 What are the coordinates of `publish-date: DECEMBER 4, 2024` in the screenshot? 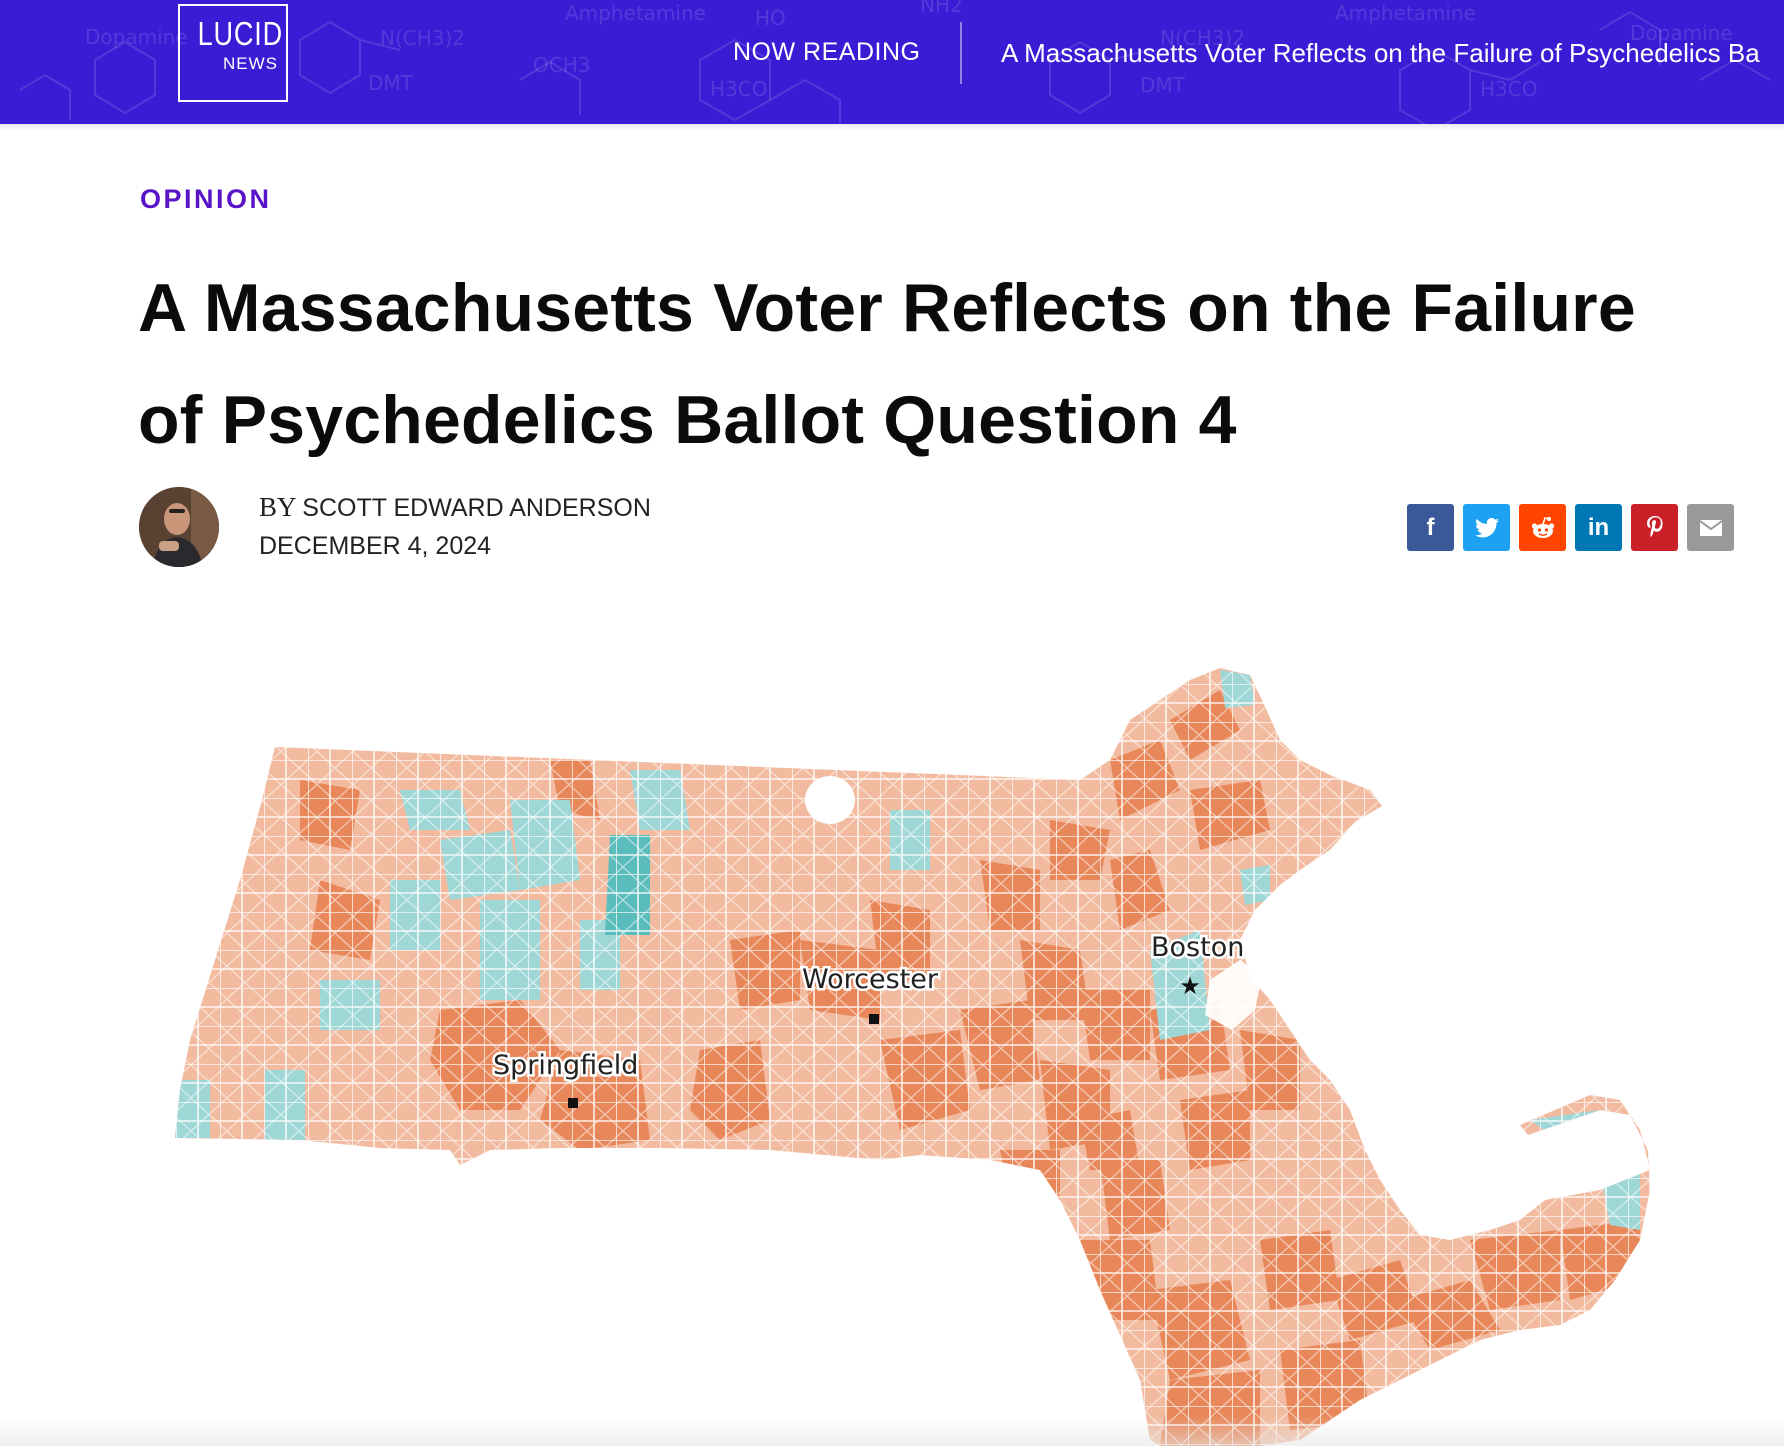 It's located at (375, 546).